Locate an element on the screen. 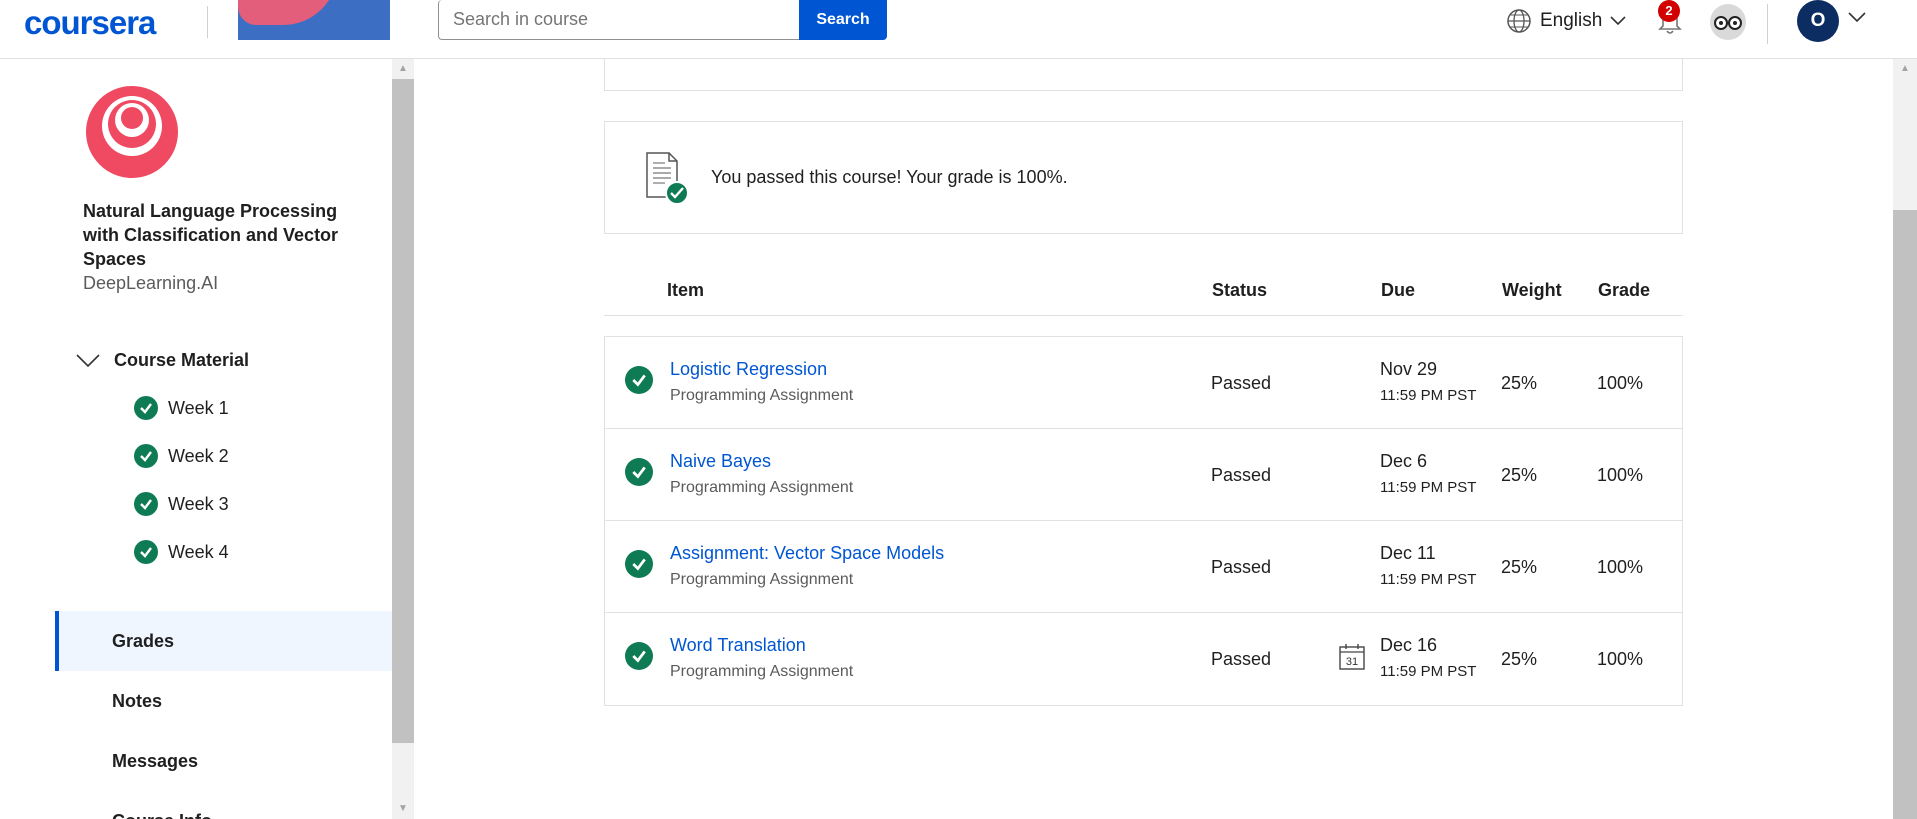 The width and height of the screenshot is (1917, 819). search-input is located at coordinates (618, 20).